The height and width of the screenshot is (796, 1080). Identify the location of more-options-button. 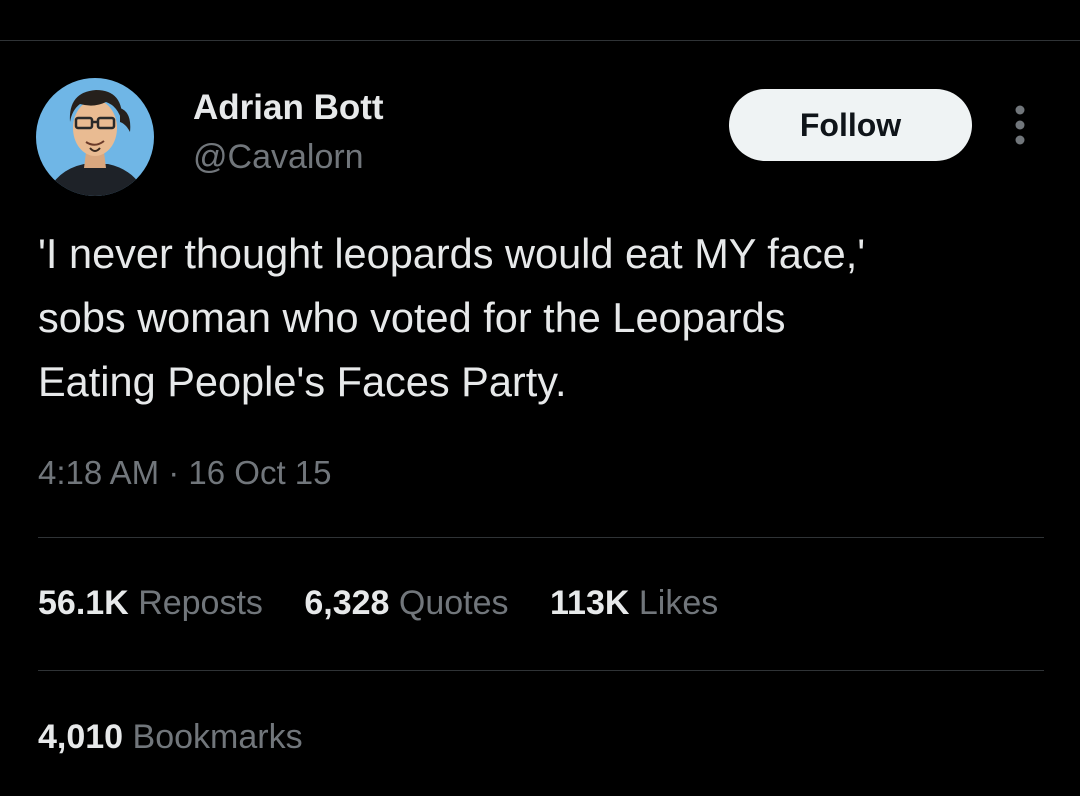
(1020, 125).